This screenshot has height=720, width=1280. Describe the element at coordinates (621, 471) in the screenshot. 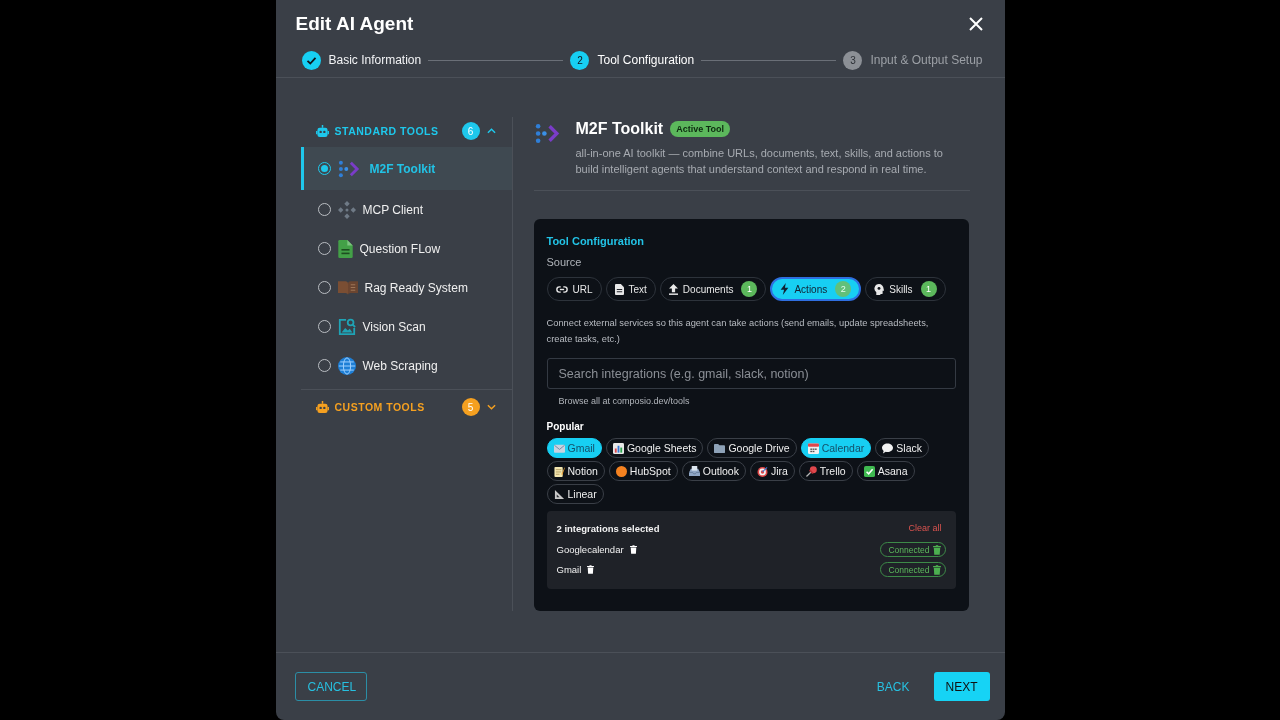

I see `circle-icon` at that location.